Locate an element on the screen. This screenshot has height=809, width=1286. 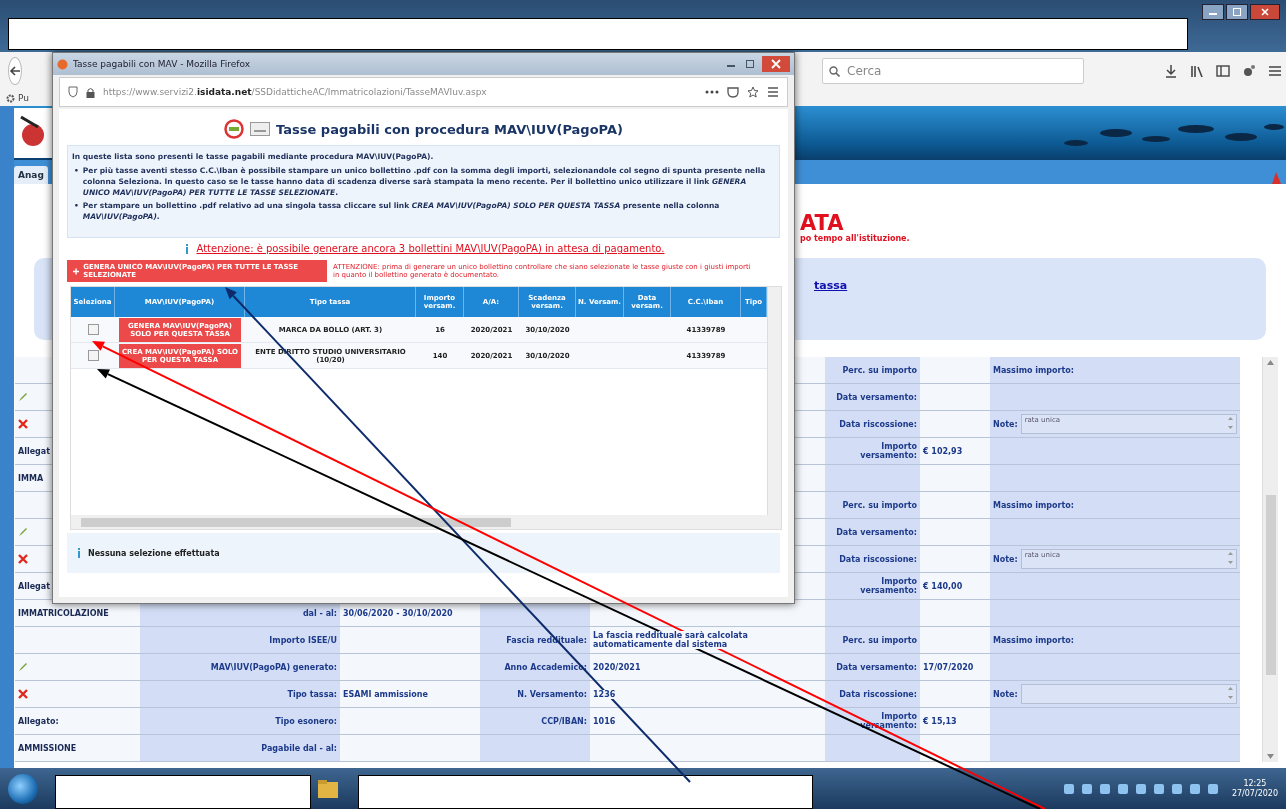
minimize-button is located at coordinates (1213, 12).